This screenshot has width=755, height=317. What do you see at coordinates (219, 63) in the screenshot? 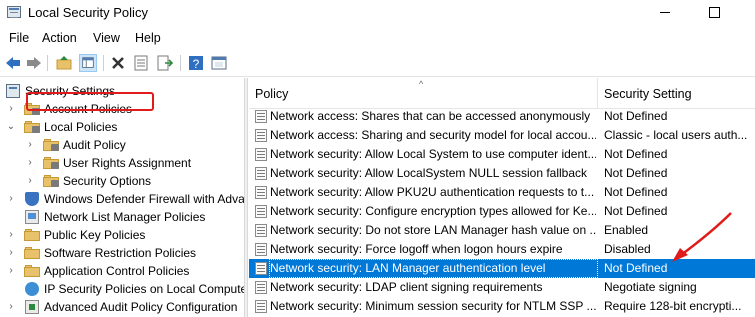
I see `console-icon` at bounding box center [219, 63].